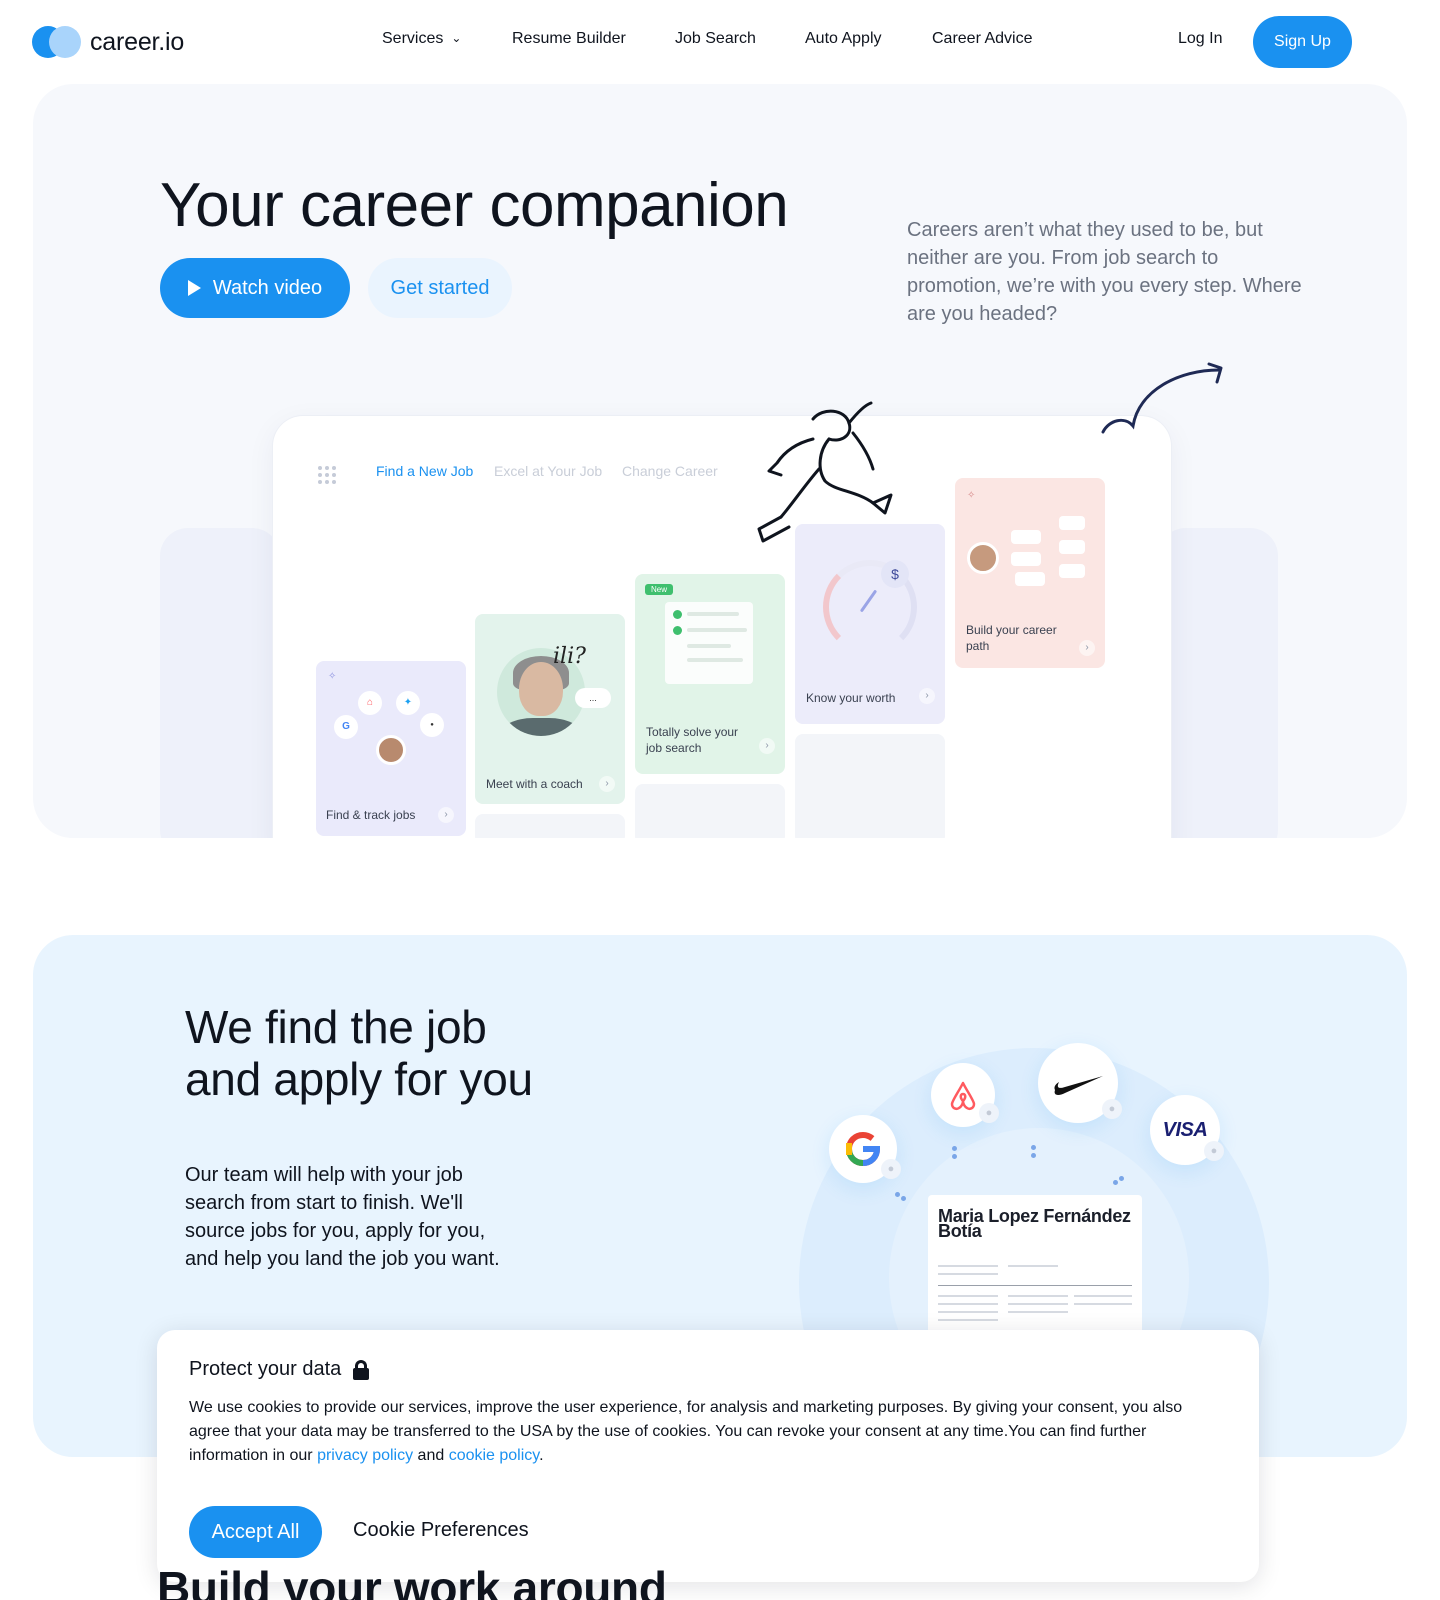 The image size is (1440, 1600). Describe the element at coordinates (1187, 1130) in the screenshot. I see `visa-logo-icon: VISA ●` at that location.